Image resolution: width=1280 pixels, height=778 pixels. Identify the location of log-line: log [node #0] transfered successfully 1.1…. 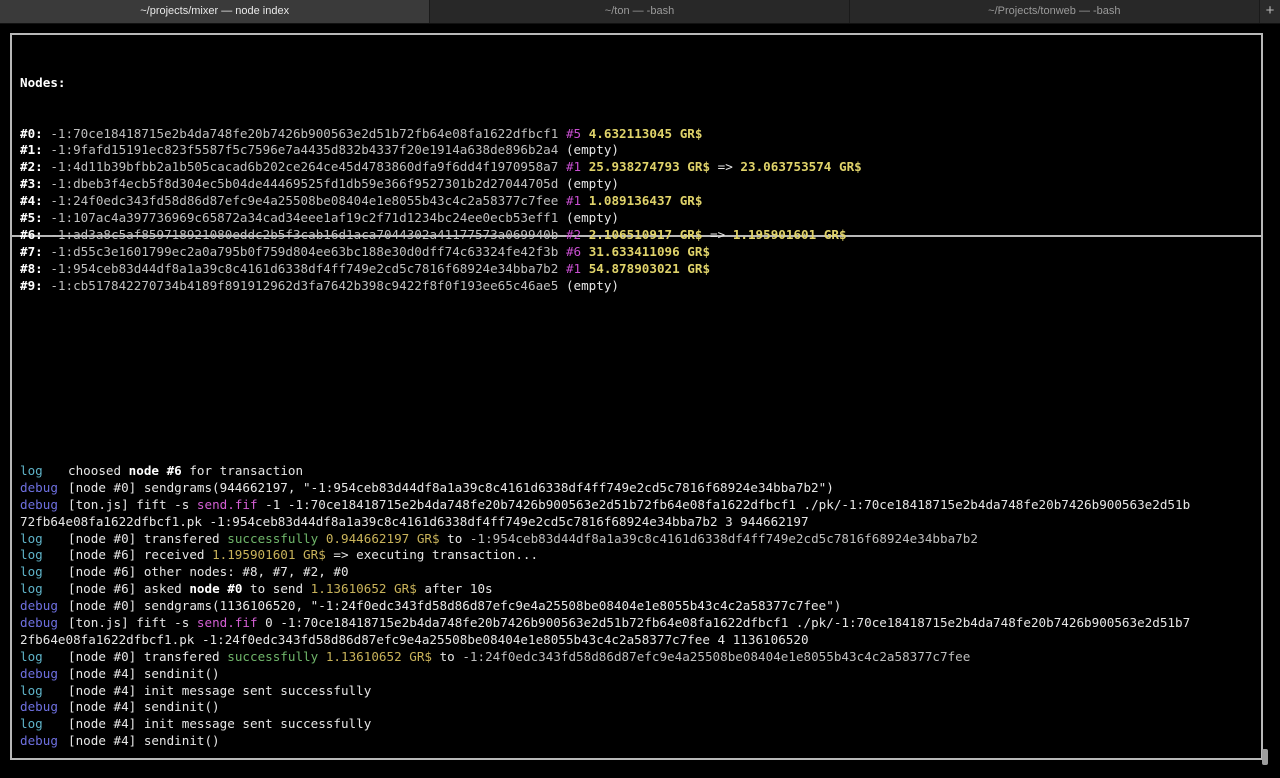
(605, 657).